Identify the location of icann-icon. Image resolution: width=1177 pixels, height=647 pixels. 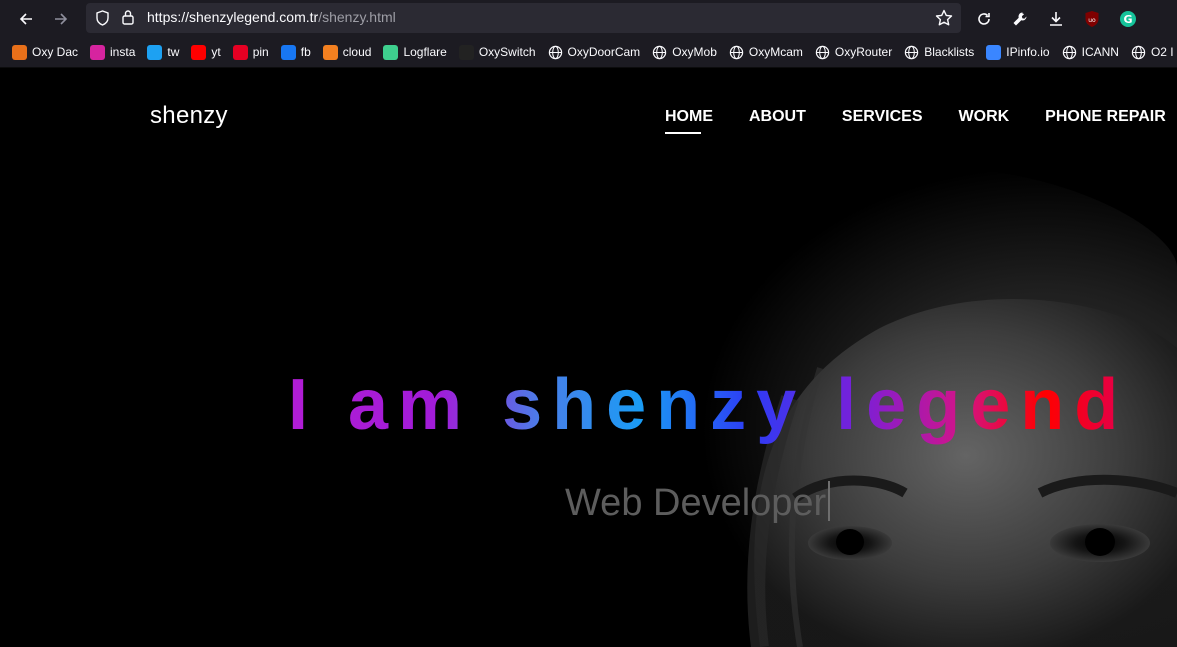
(1069, 52).